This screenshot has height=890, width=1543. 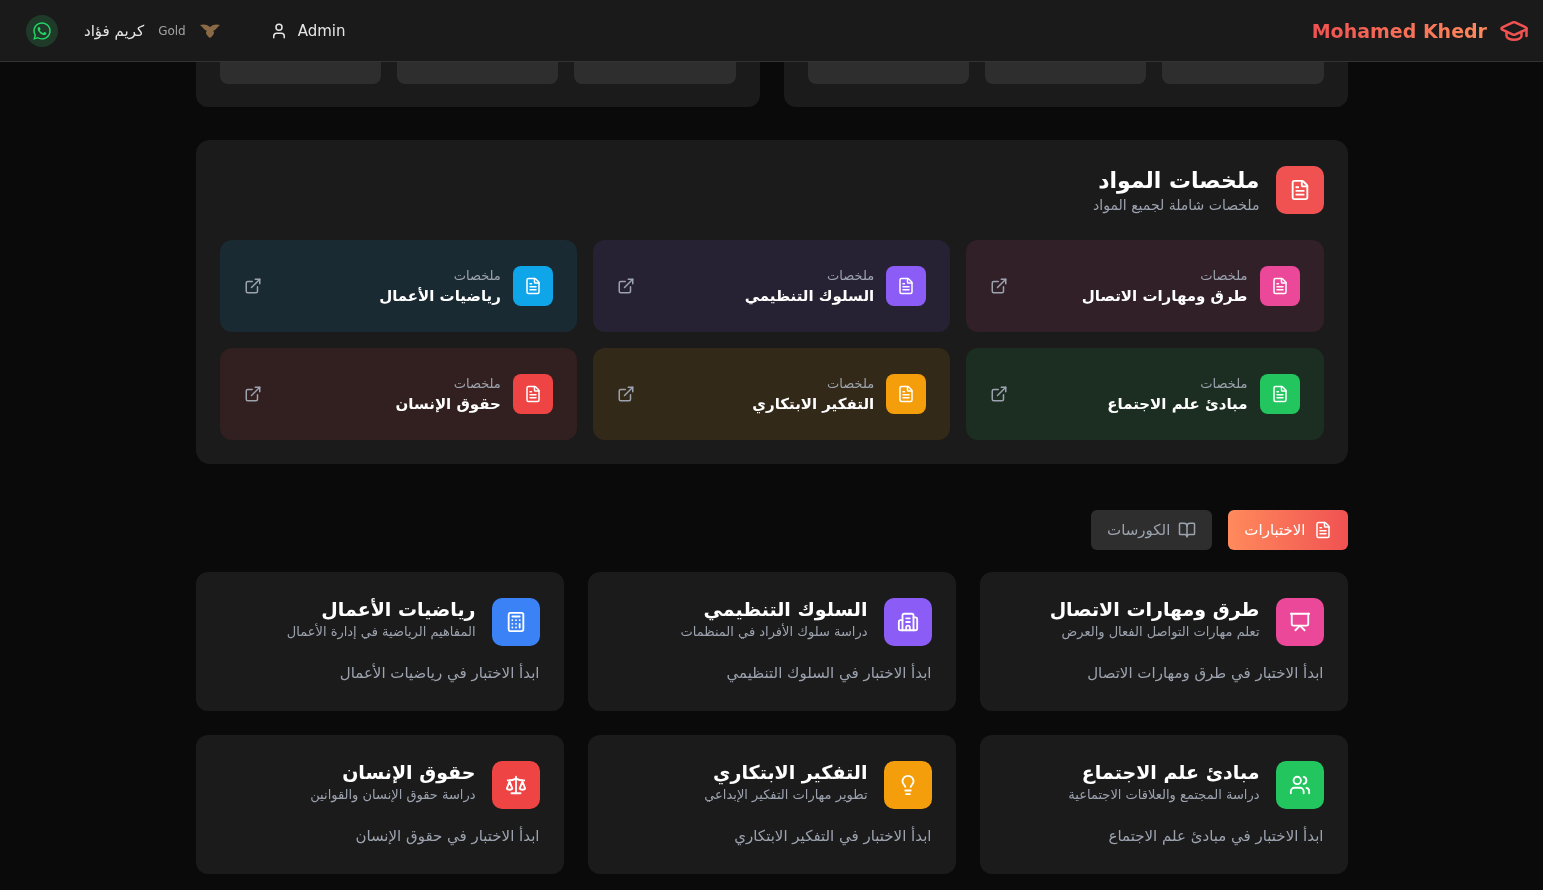 What do you see at coordinates (381, 631) in the screenshot?
I see `test-description: المفاهيم الرياضية في إدارة الأعمال` at bounding box center [381, 631].